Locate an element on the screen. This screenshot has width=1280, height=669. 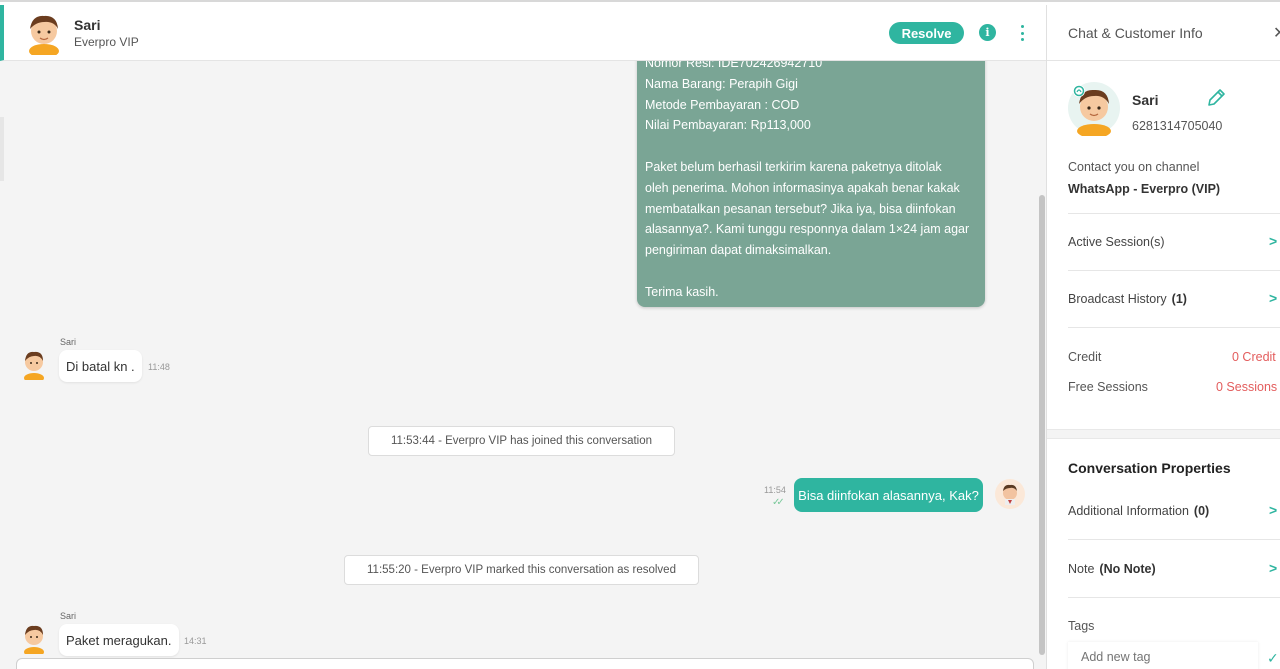
additional-information-label: Additional Information is located at coordinates (1128, 511).